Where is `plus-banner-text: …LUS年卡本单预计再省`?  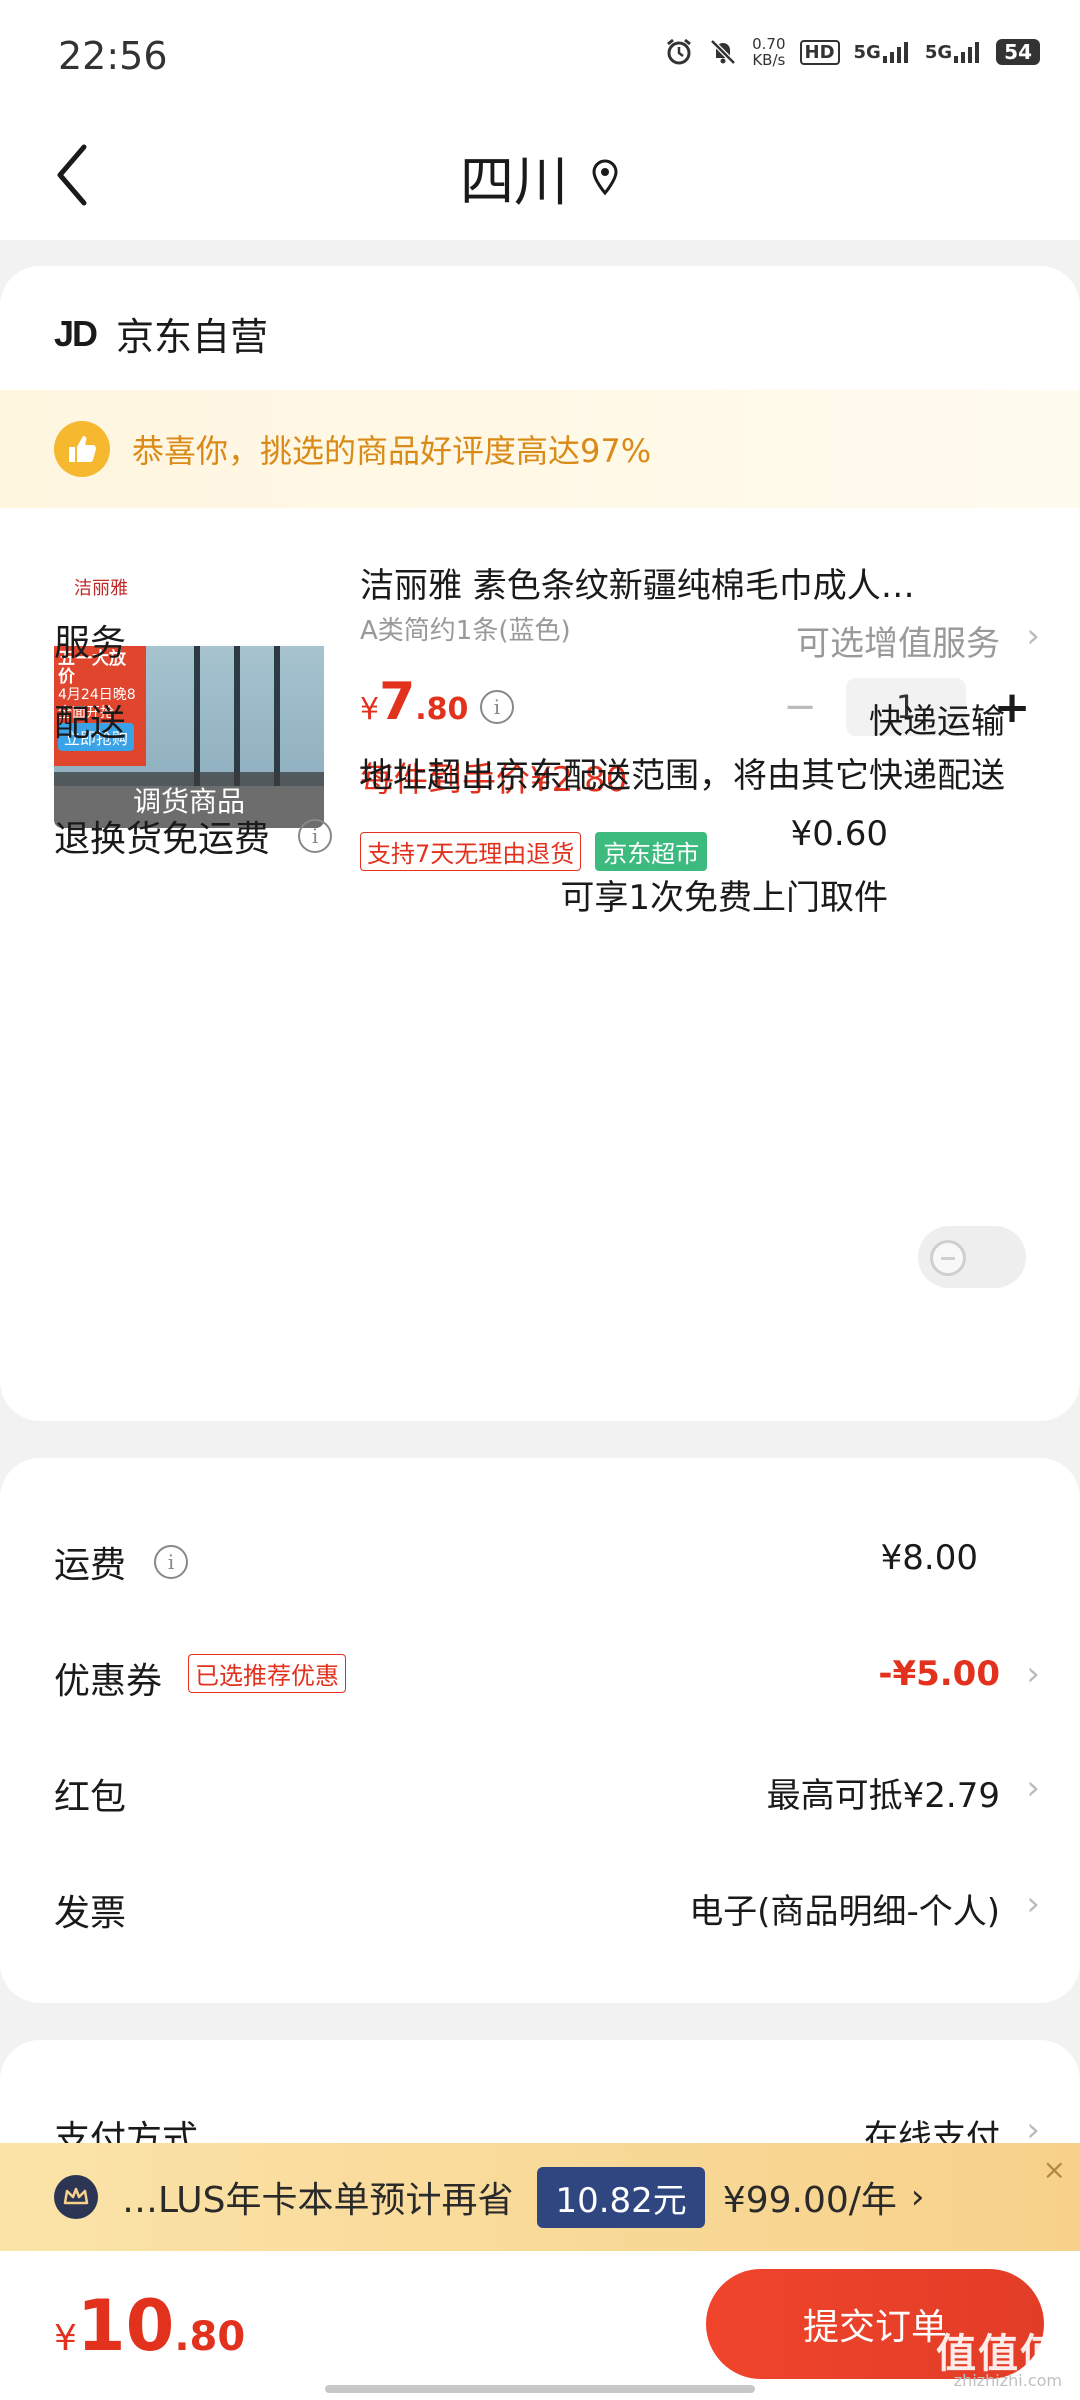 plus-banner-text: …LUS年卡本单预计再省 is located at coordinates (318, 2200).